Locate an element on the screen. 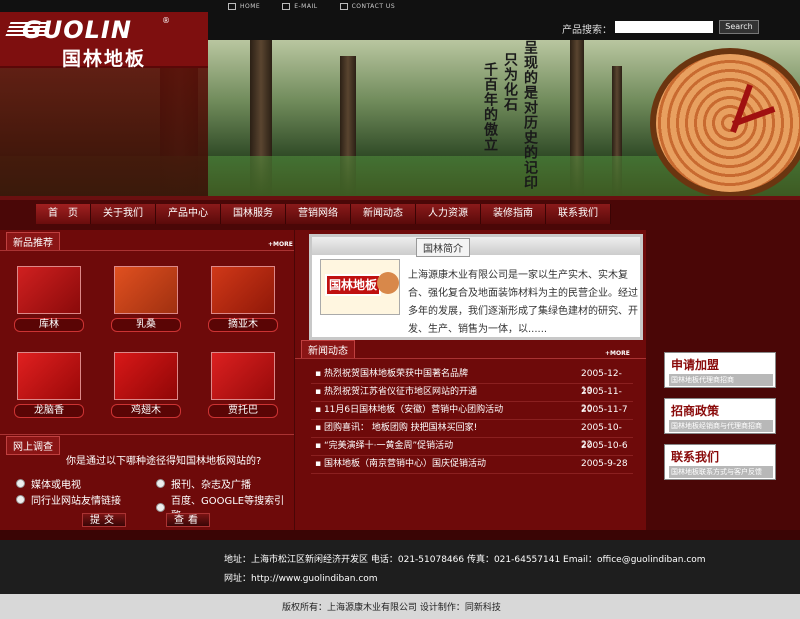 This screenshot has height=619, width=800. logo: GUOLIN ® 国林地板 is located at coordinates (104, 41).